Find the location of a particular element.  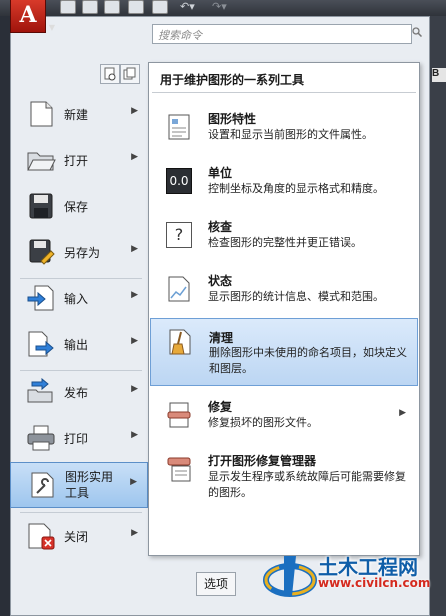

status-icon is located at coordinates (179, 289).